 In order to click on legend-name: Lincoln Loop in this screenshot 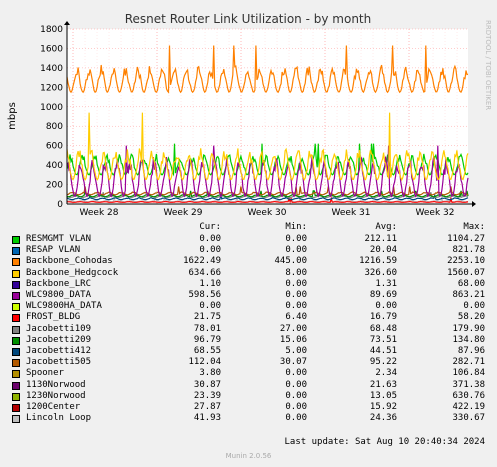, I will do `click(59, 418)`.